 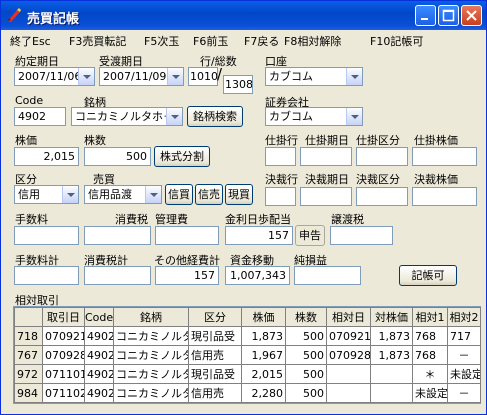 I want to click on col-header-relative1: 相対1, so click(x=430, y=317).